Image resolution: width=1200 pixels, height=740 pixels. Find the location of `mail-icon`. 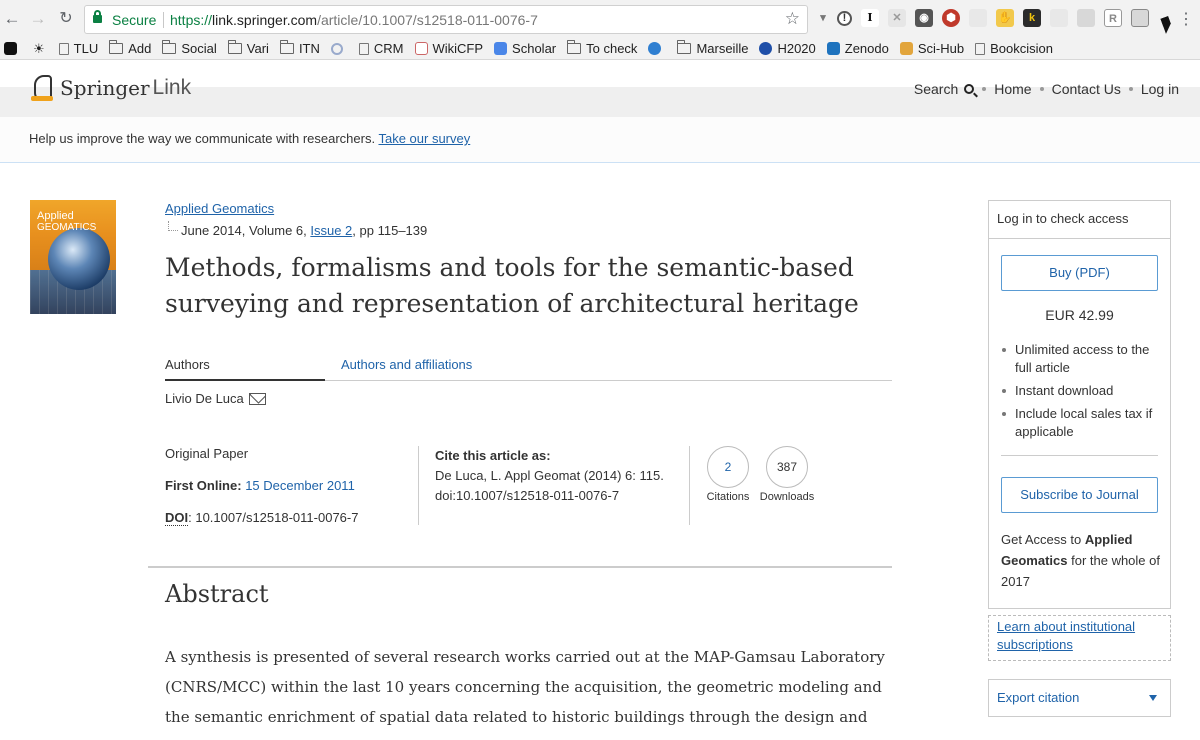

mail-icon is located at coordinates (257, 398).